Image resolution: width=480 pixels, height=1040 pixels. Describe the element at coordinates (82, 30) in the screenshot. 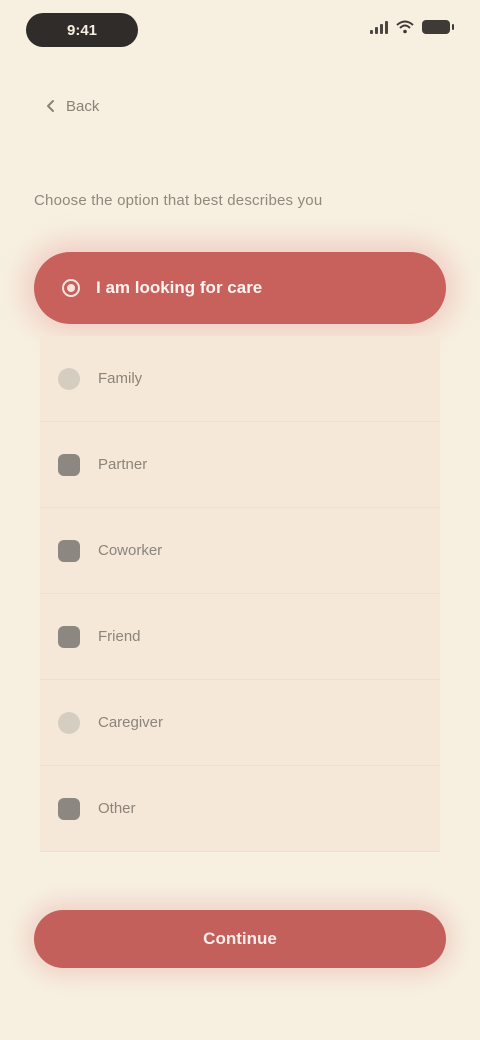

I see `status-time: 9:41` at that location.